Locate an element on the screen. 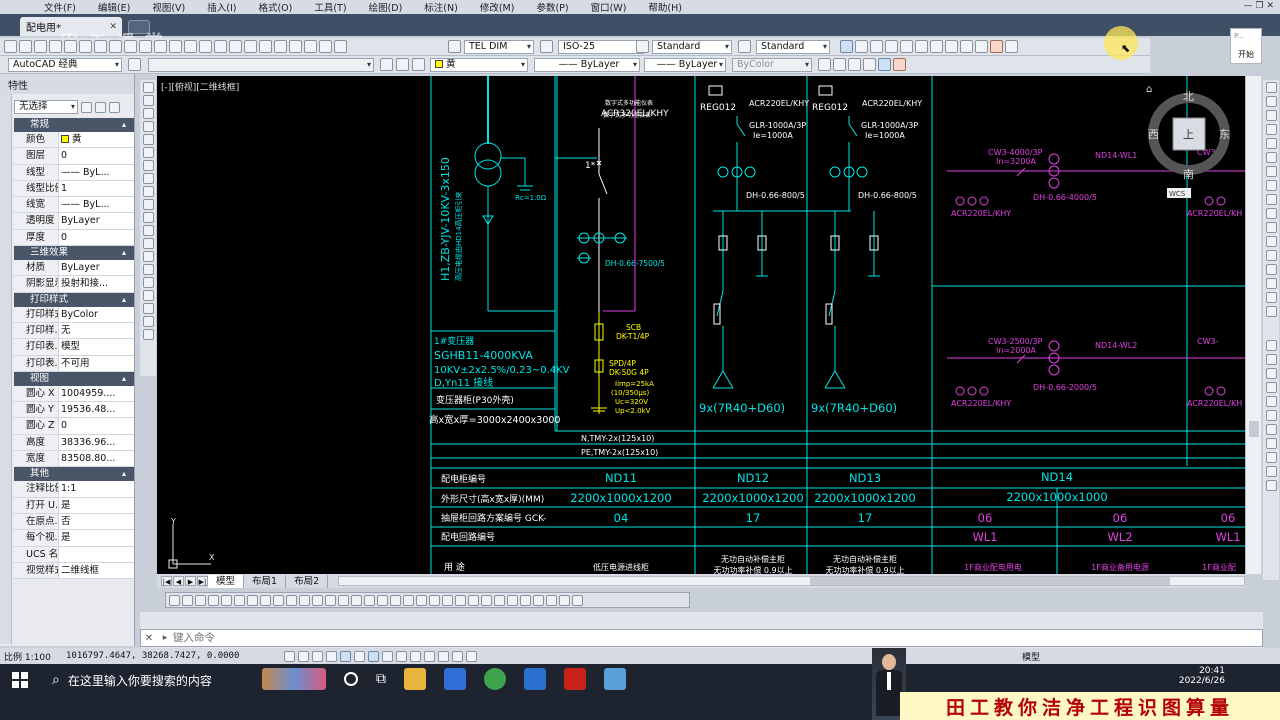  fillet-icon is located at coordinates (1271, 297).